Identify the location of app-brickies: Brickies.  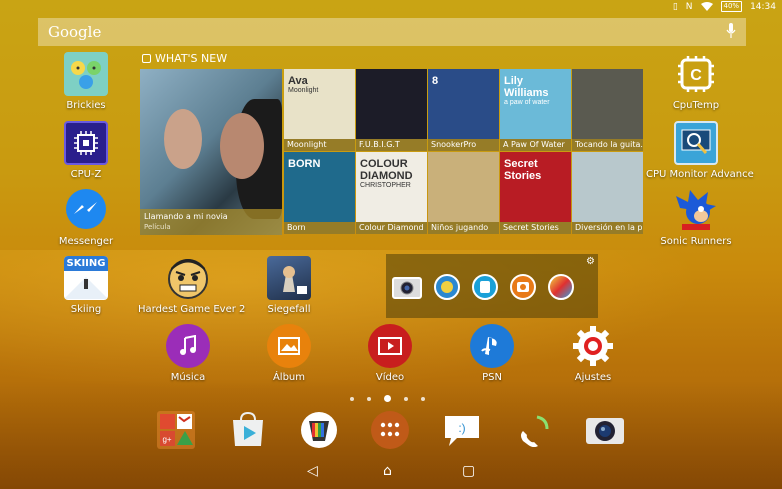
(86, 81).